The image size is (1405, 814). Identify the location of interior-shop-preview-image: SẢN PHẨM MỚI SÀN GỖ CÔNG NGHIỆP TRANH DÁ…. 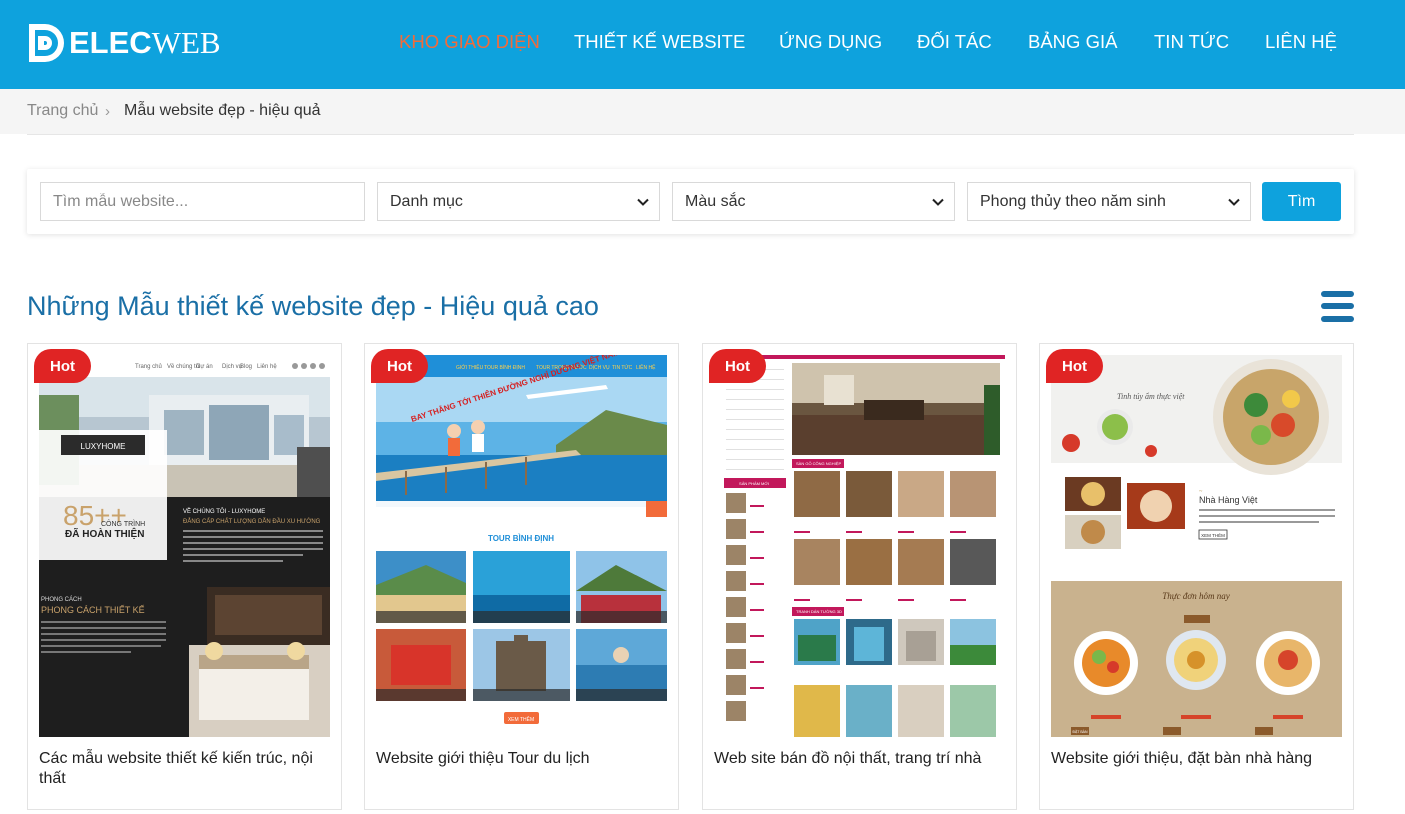
(859, 546).